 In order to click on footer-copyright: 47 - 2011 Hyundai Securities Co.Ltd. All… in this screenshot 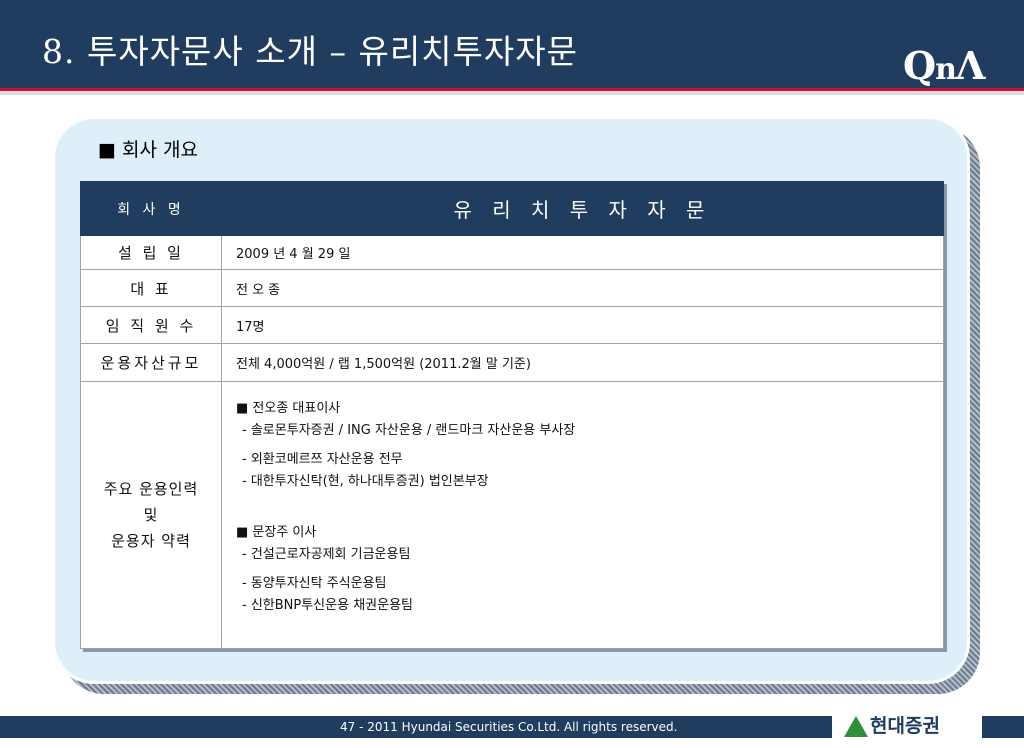, I will do `click(509, 727)`.